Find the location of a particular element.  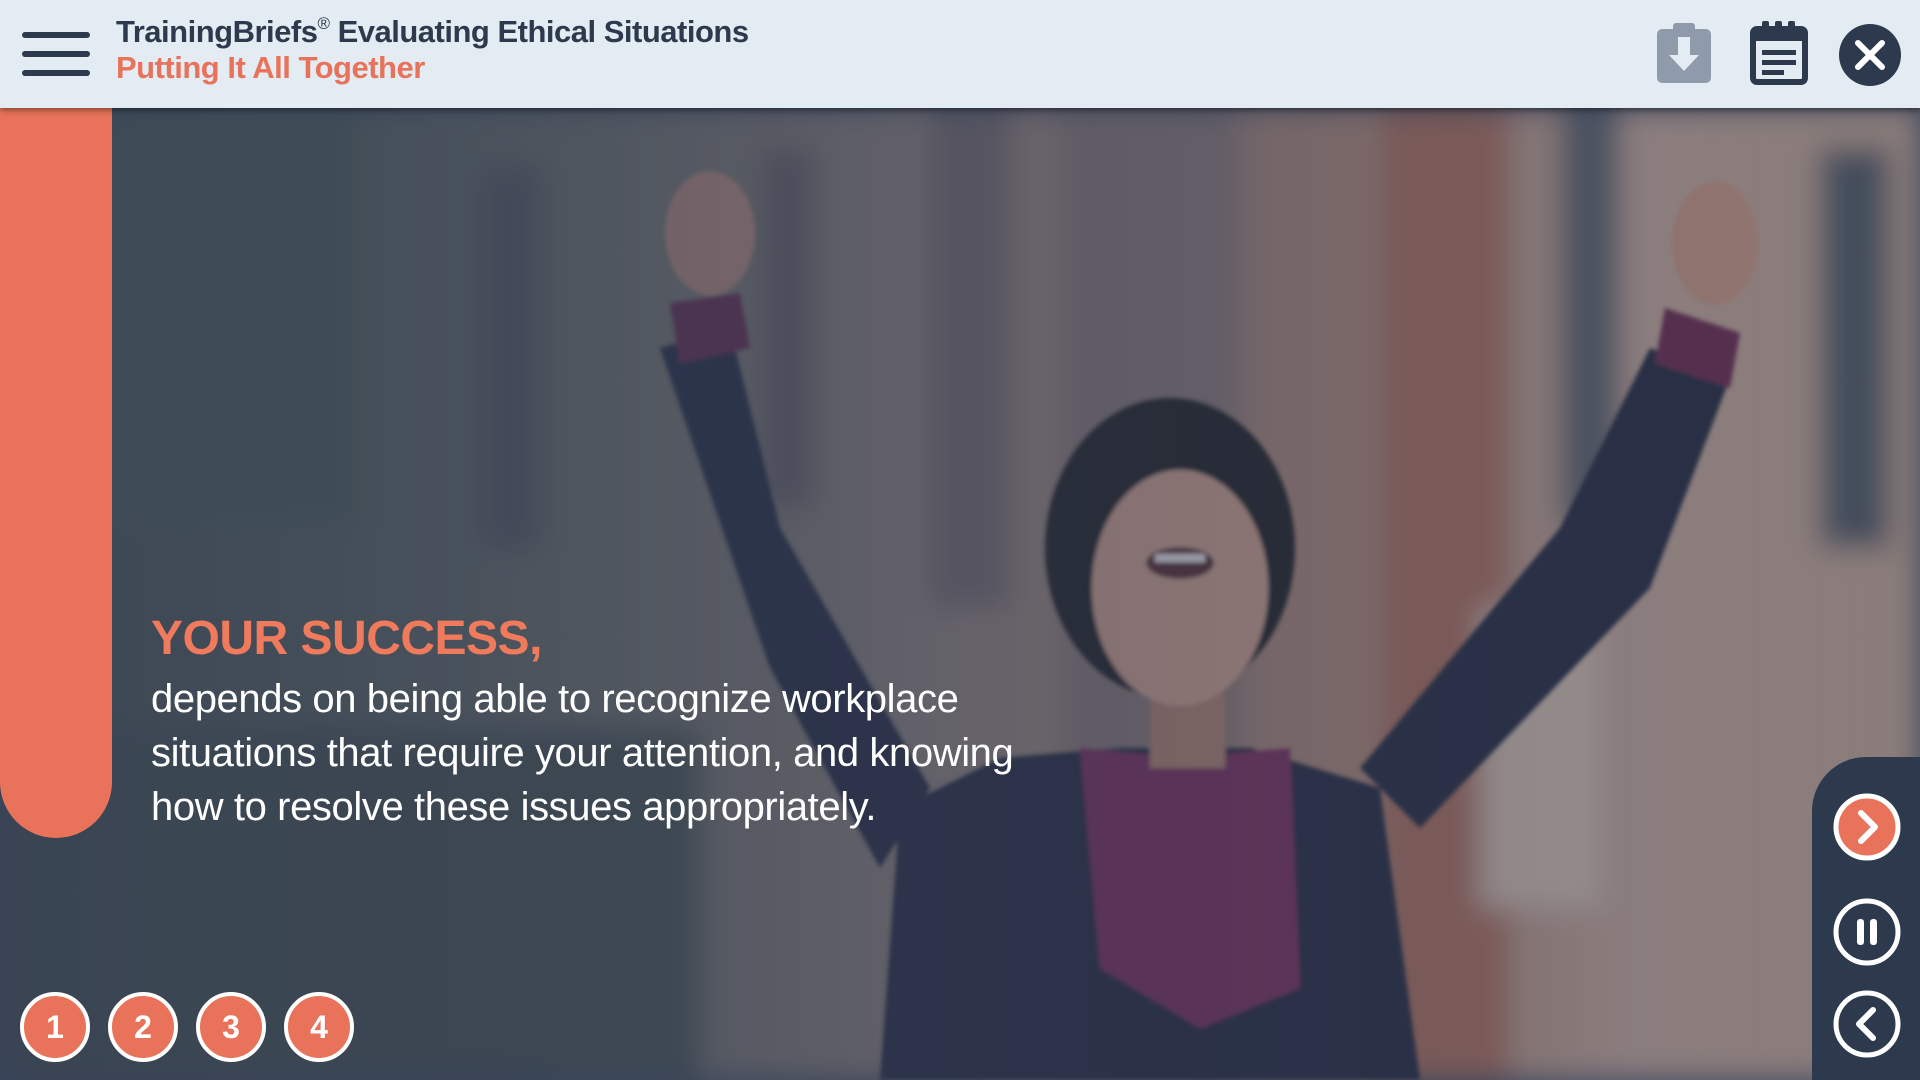

pause-icon is located at coordinates (1867, 932).